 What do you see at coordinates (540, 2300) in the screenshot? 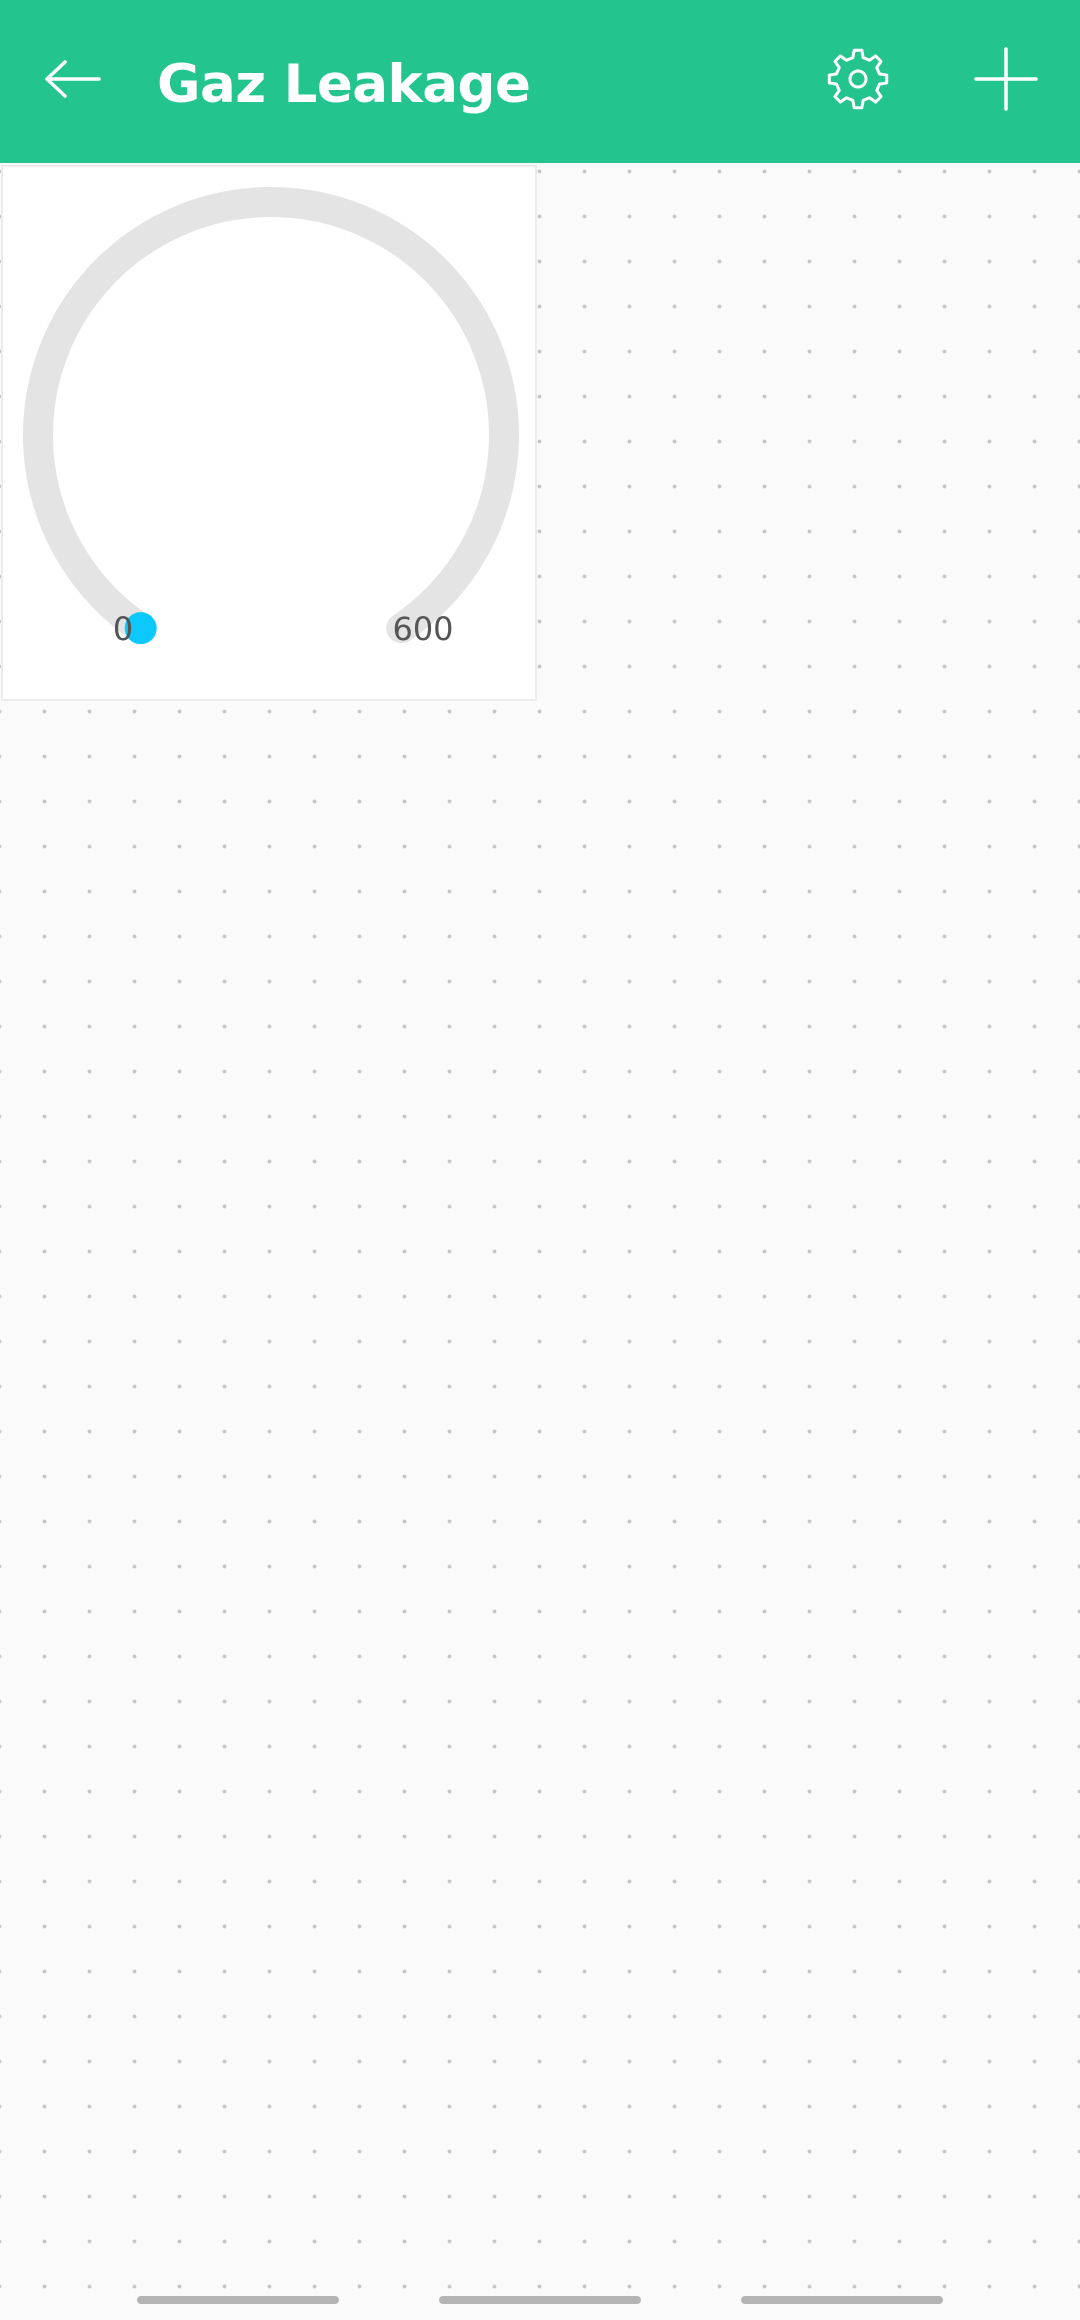
I see `nav-bar-segment-center` at bounding box center [540, 2300].